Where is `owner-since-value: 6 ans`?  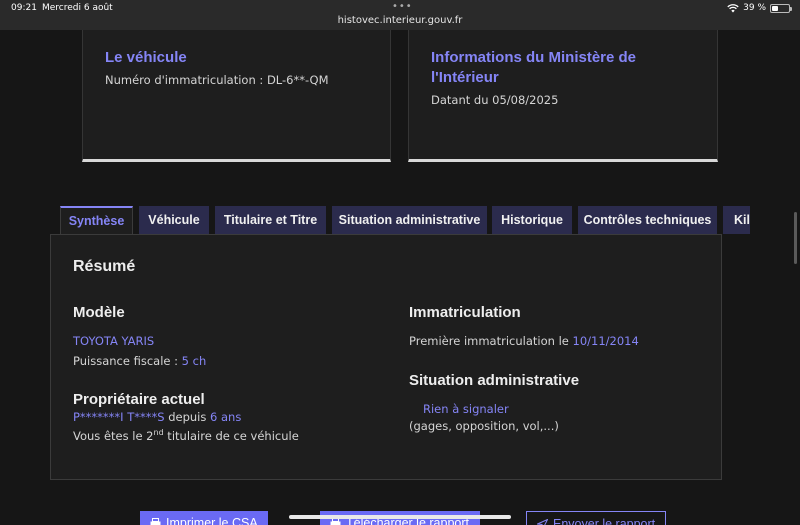 owner-since-value: 6 ans is located at coordinates (226, 417).